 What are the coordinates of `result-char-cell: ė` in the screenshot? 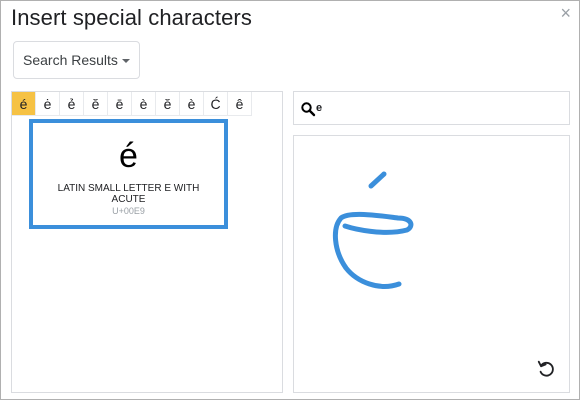 It's located at (48, 104).